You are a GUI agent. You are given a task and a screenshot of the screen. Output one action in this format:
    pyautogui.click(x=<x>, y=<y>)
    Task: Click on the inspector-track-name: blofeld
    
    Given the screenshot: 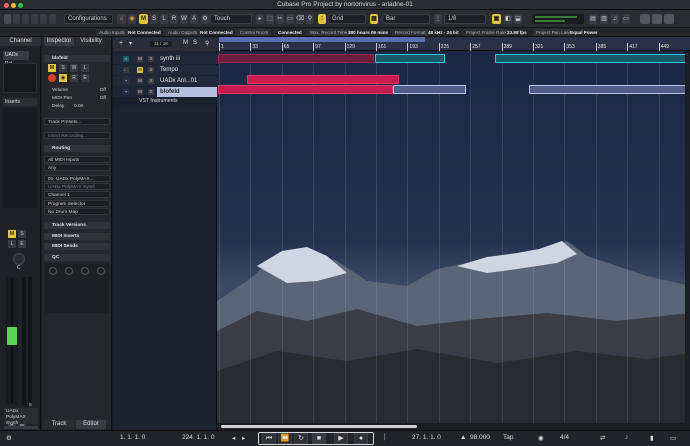 What is the action you would take?
    pyautogui.click(x=77, y=58)
    